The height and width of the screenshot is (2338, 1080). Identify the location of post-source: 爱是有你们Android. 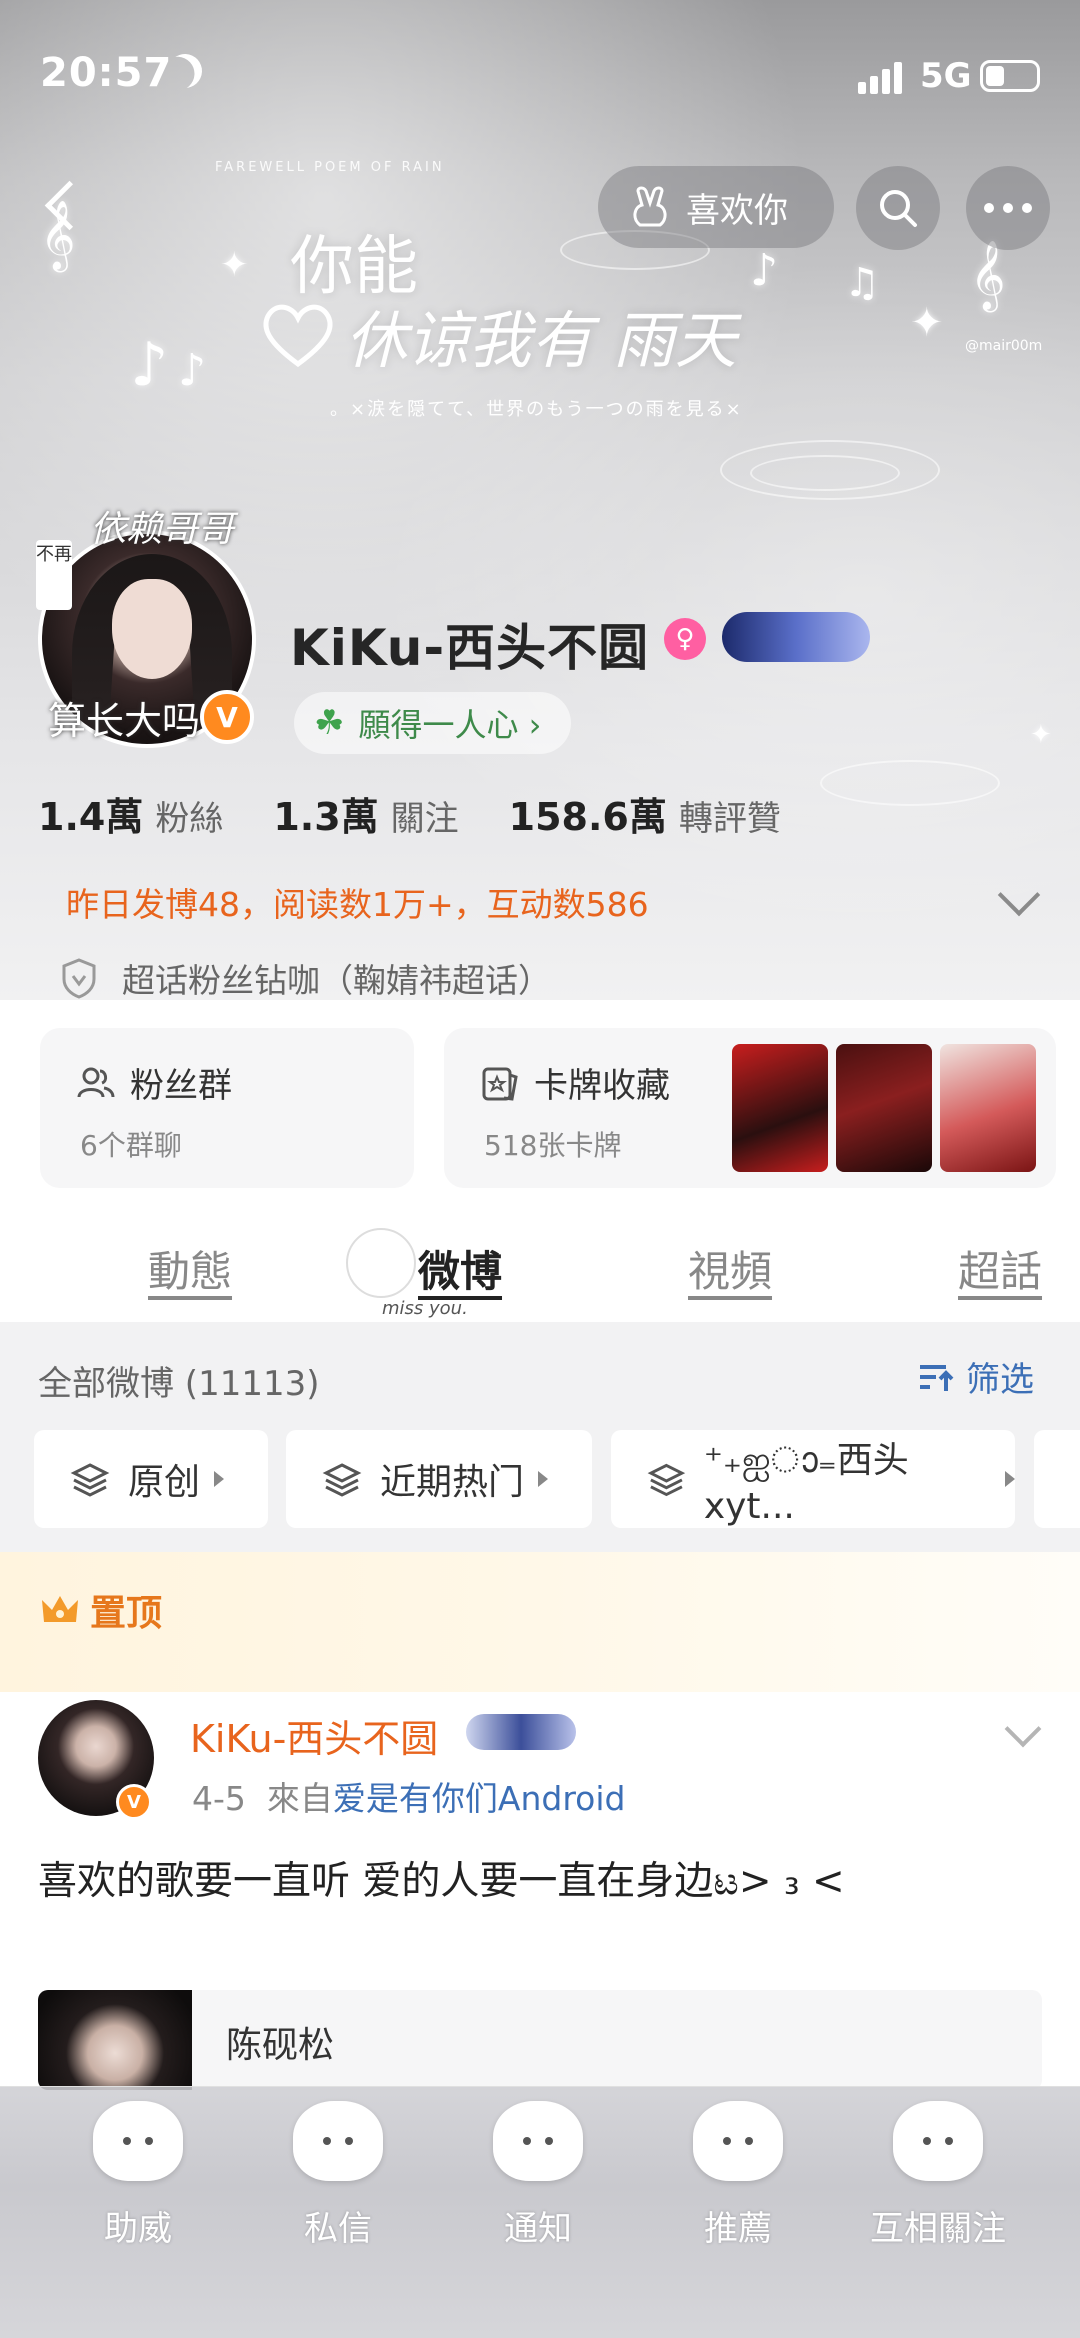
(479, 1798).